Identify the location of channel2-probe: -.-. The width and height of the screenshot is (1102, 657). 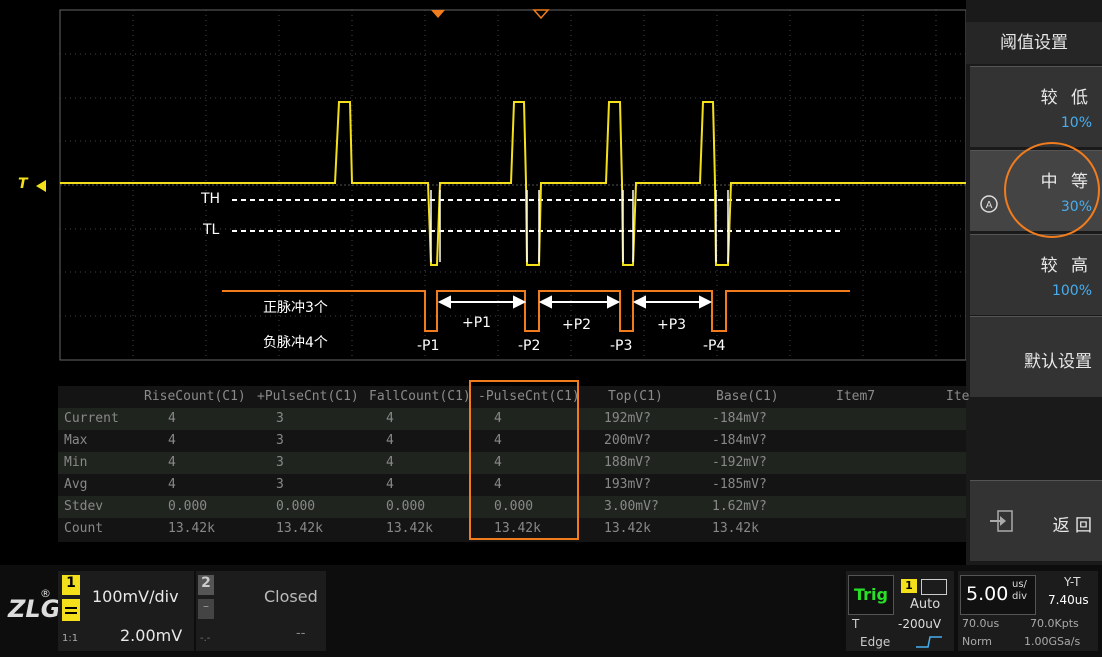
(205, 638).